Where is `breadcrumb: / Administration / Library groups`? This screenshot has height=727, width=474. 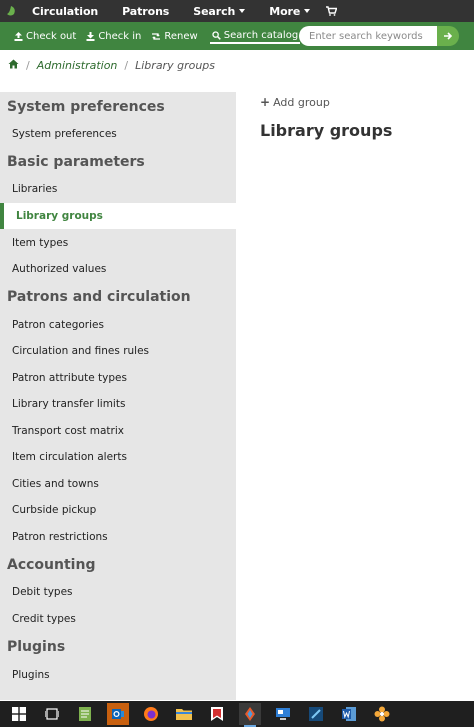 breadcrumb: / Administration / Library groups is located at coordinates (237, 65).